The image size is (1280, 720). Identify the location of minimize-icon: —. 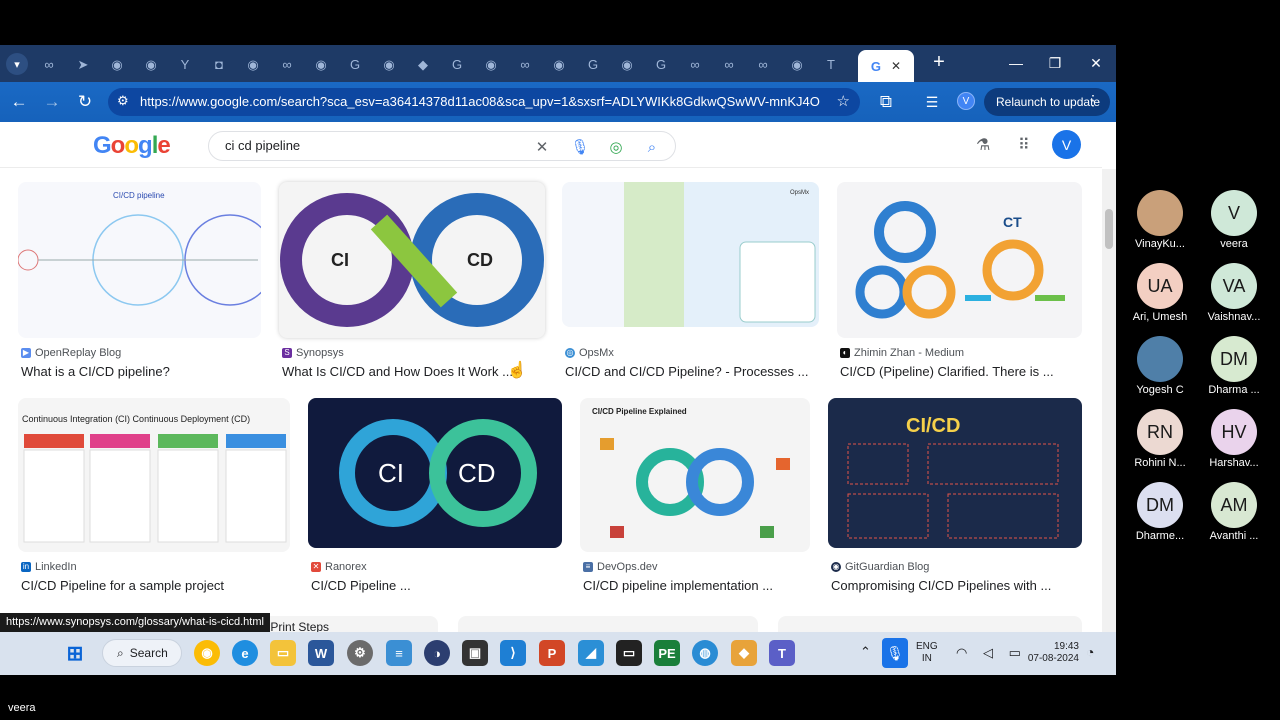
(1016, 63).